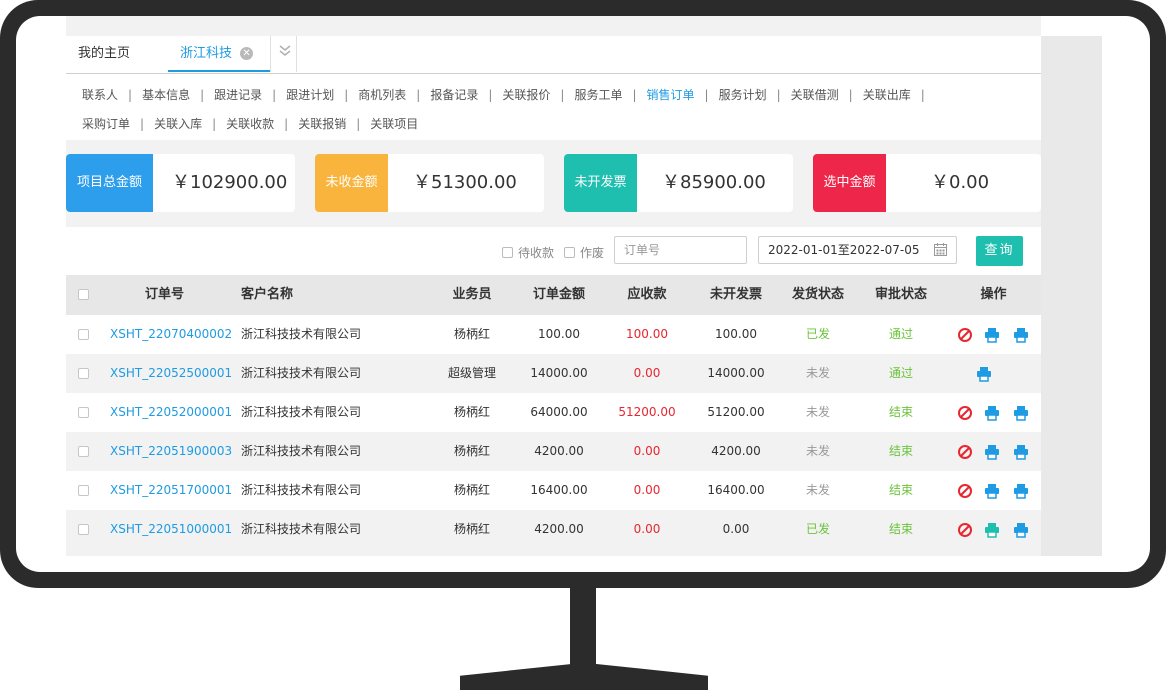 This screenshot has width=1166, height=690. Describe the element at coordinates (887, 94) in the screenshot. I see `subnav-link: 关联出库` at that location.